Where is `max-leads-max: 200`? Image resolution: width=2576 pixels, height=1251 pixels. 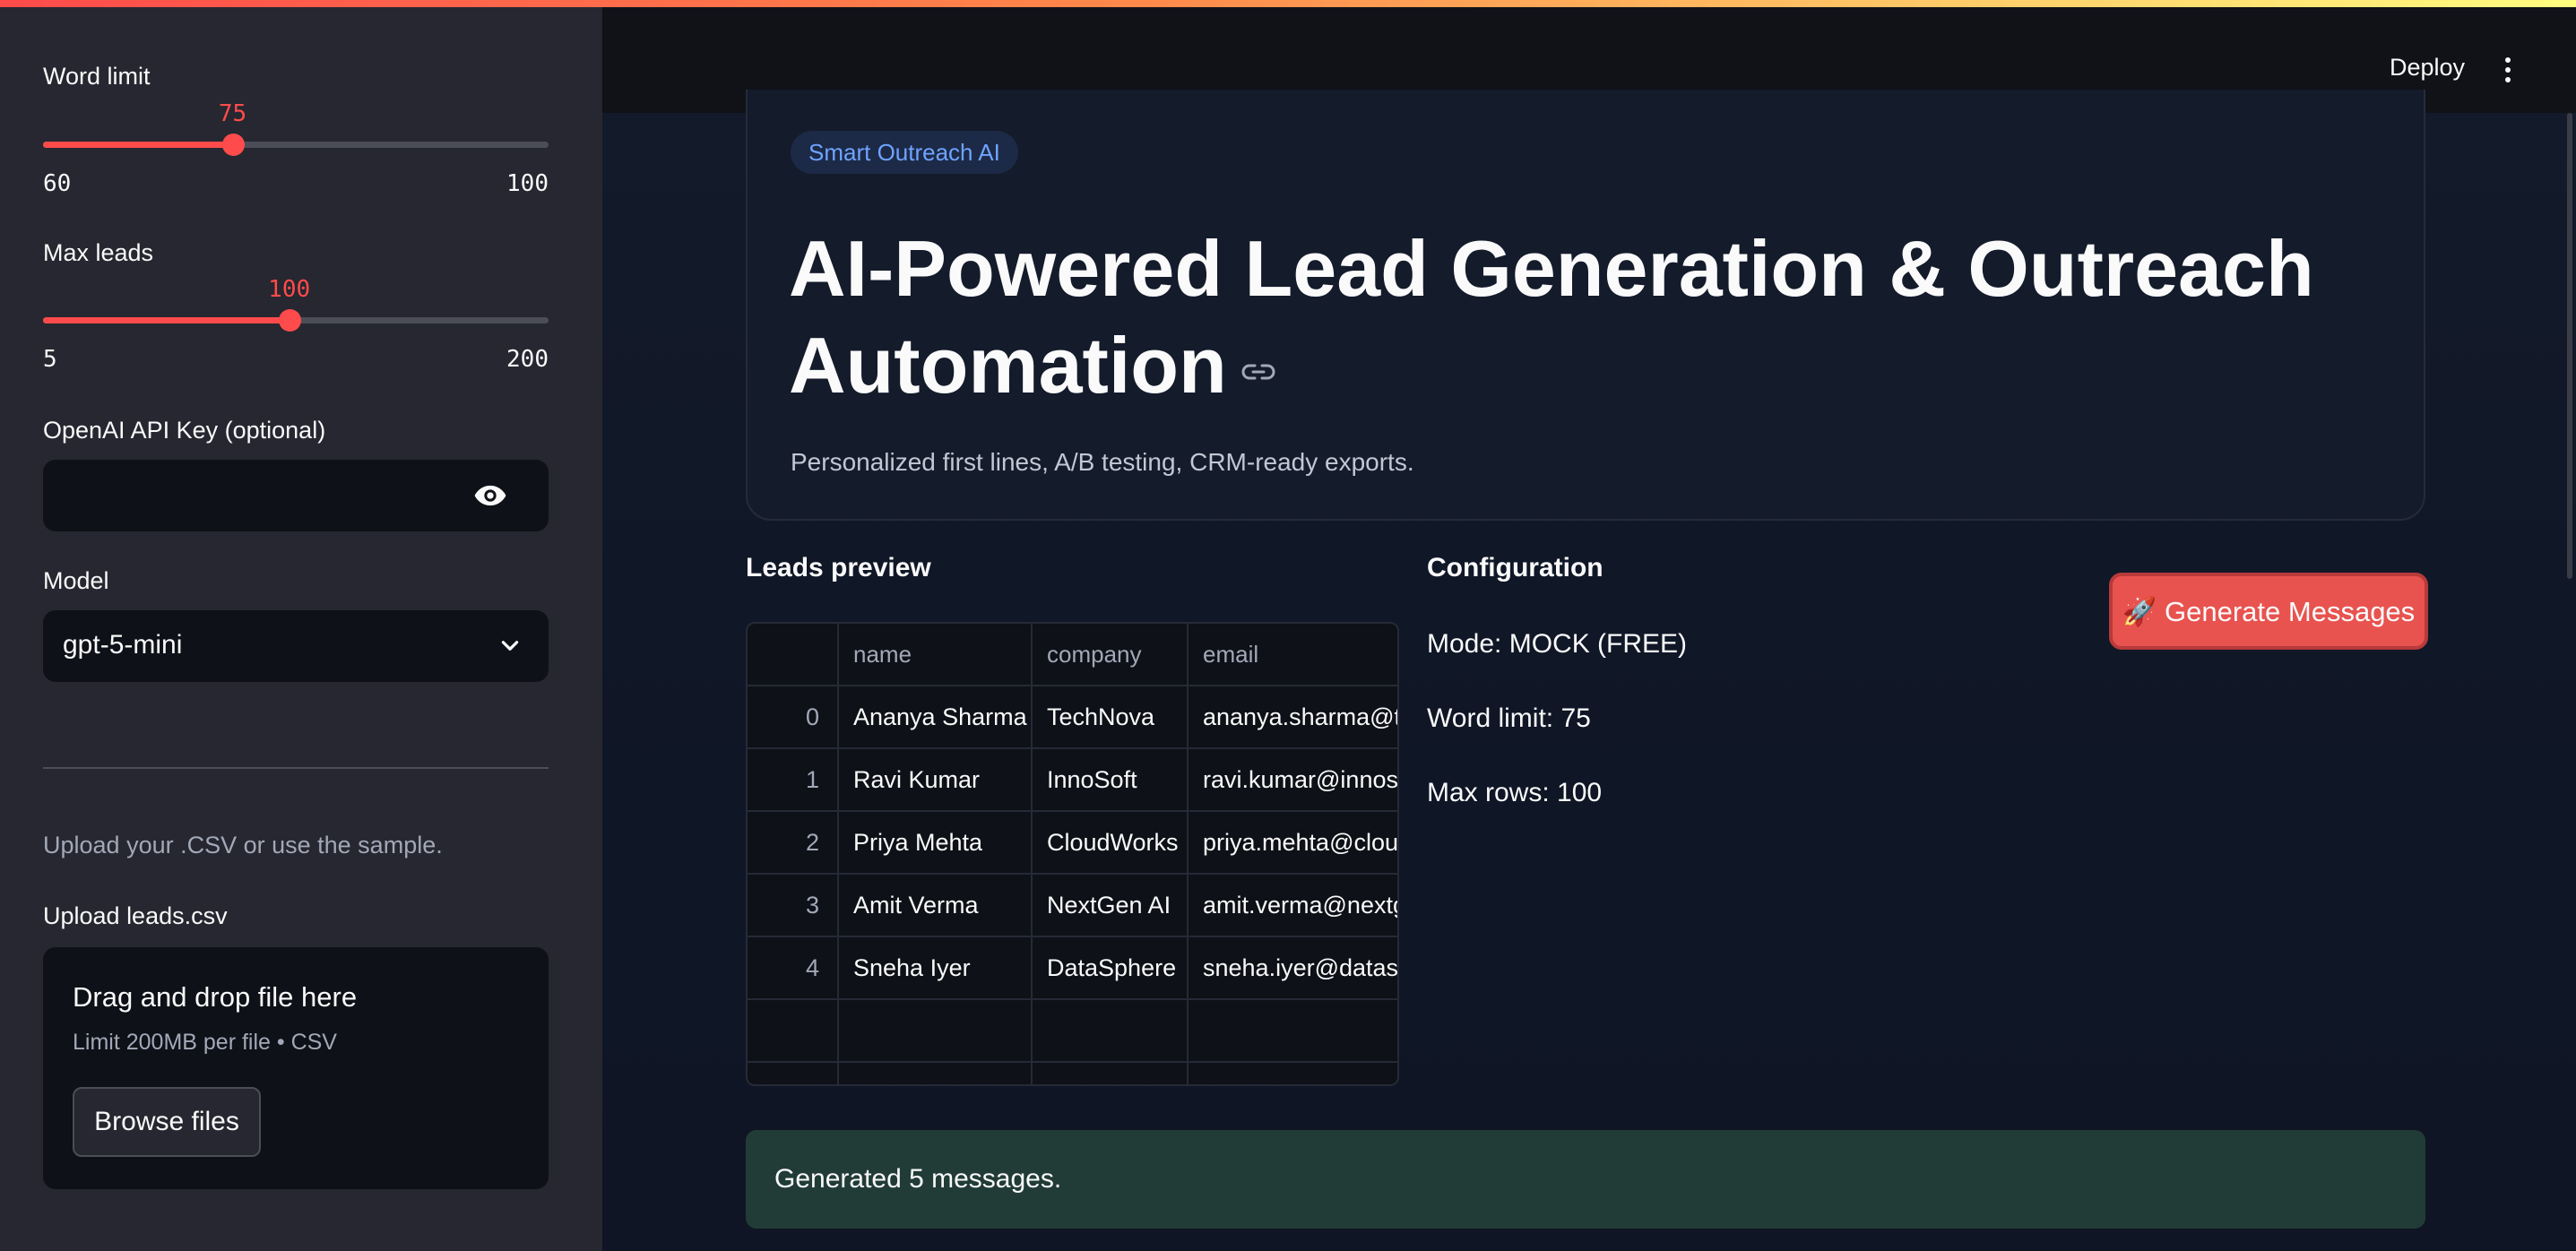
max-leads-max: 200 is located at coordinates (527, 359).